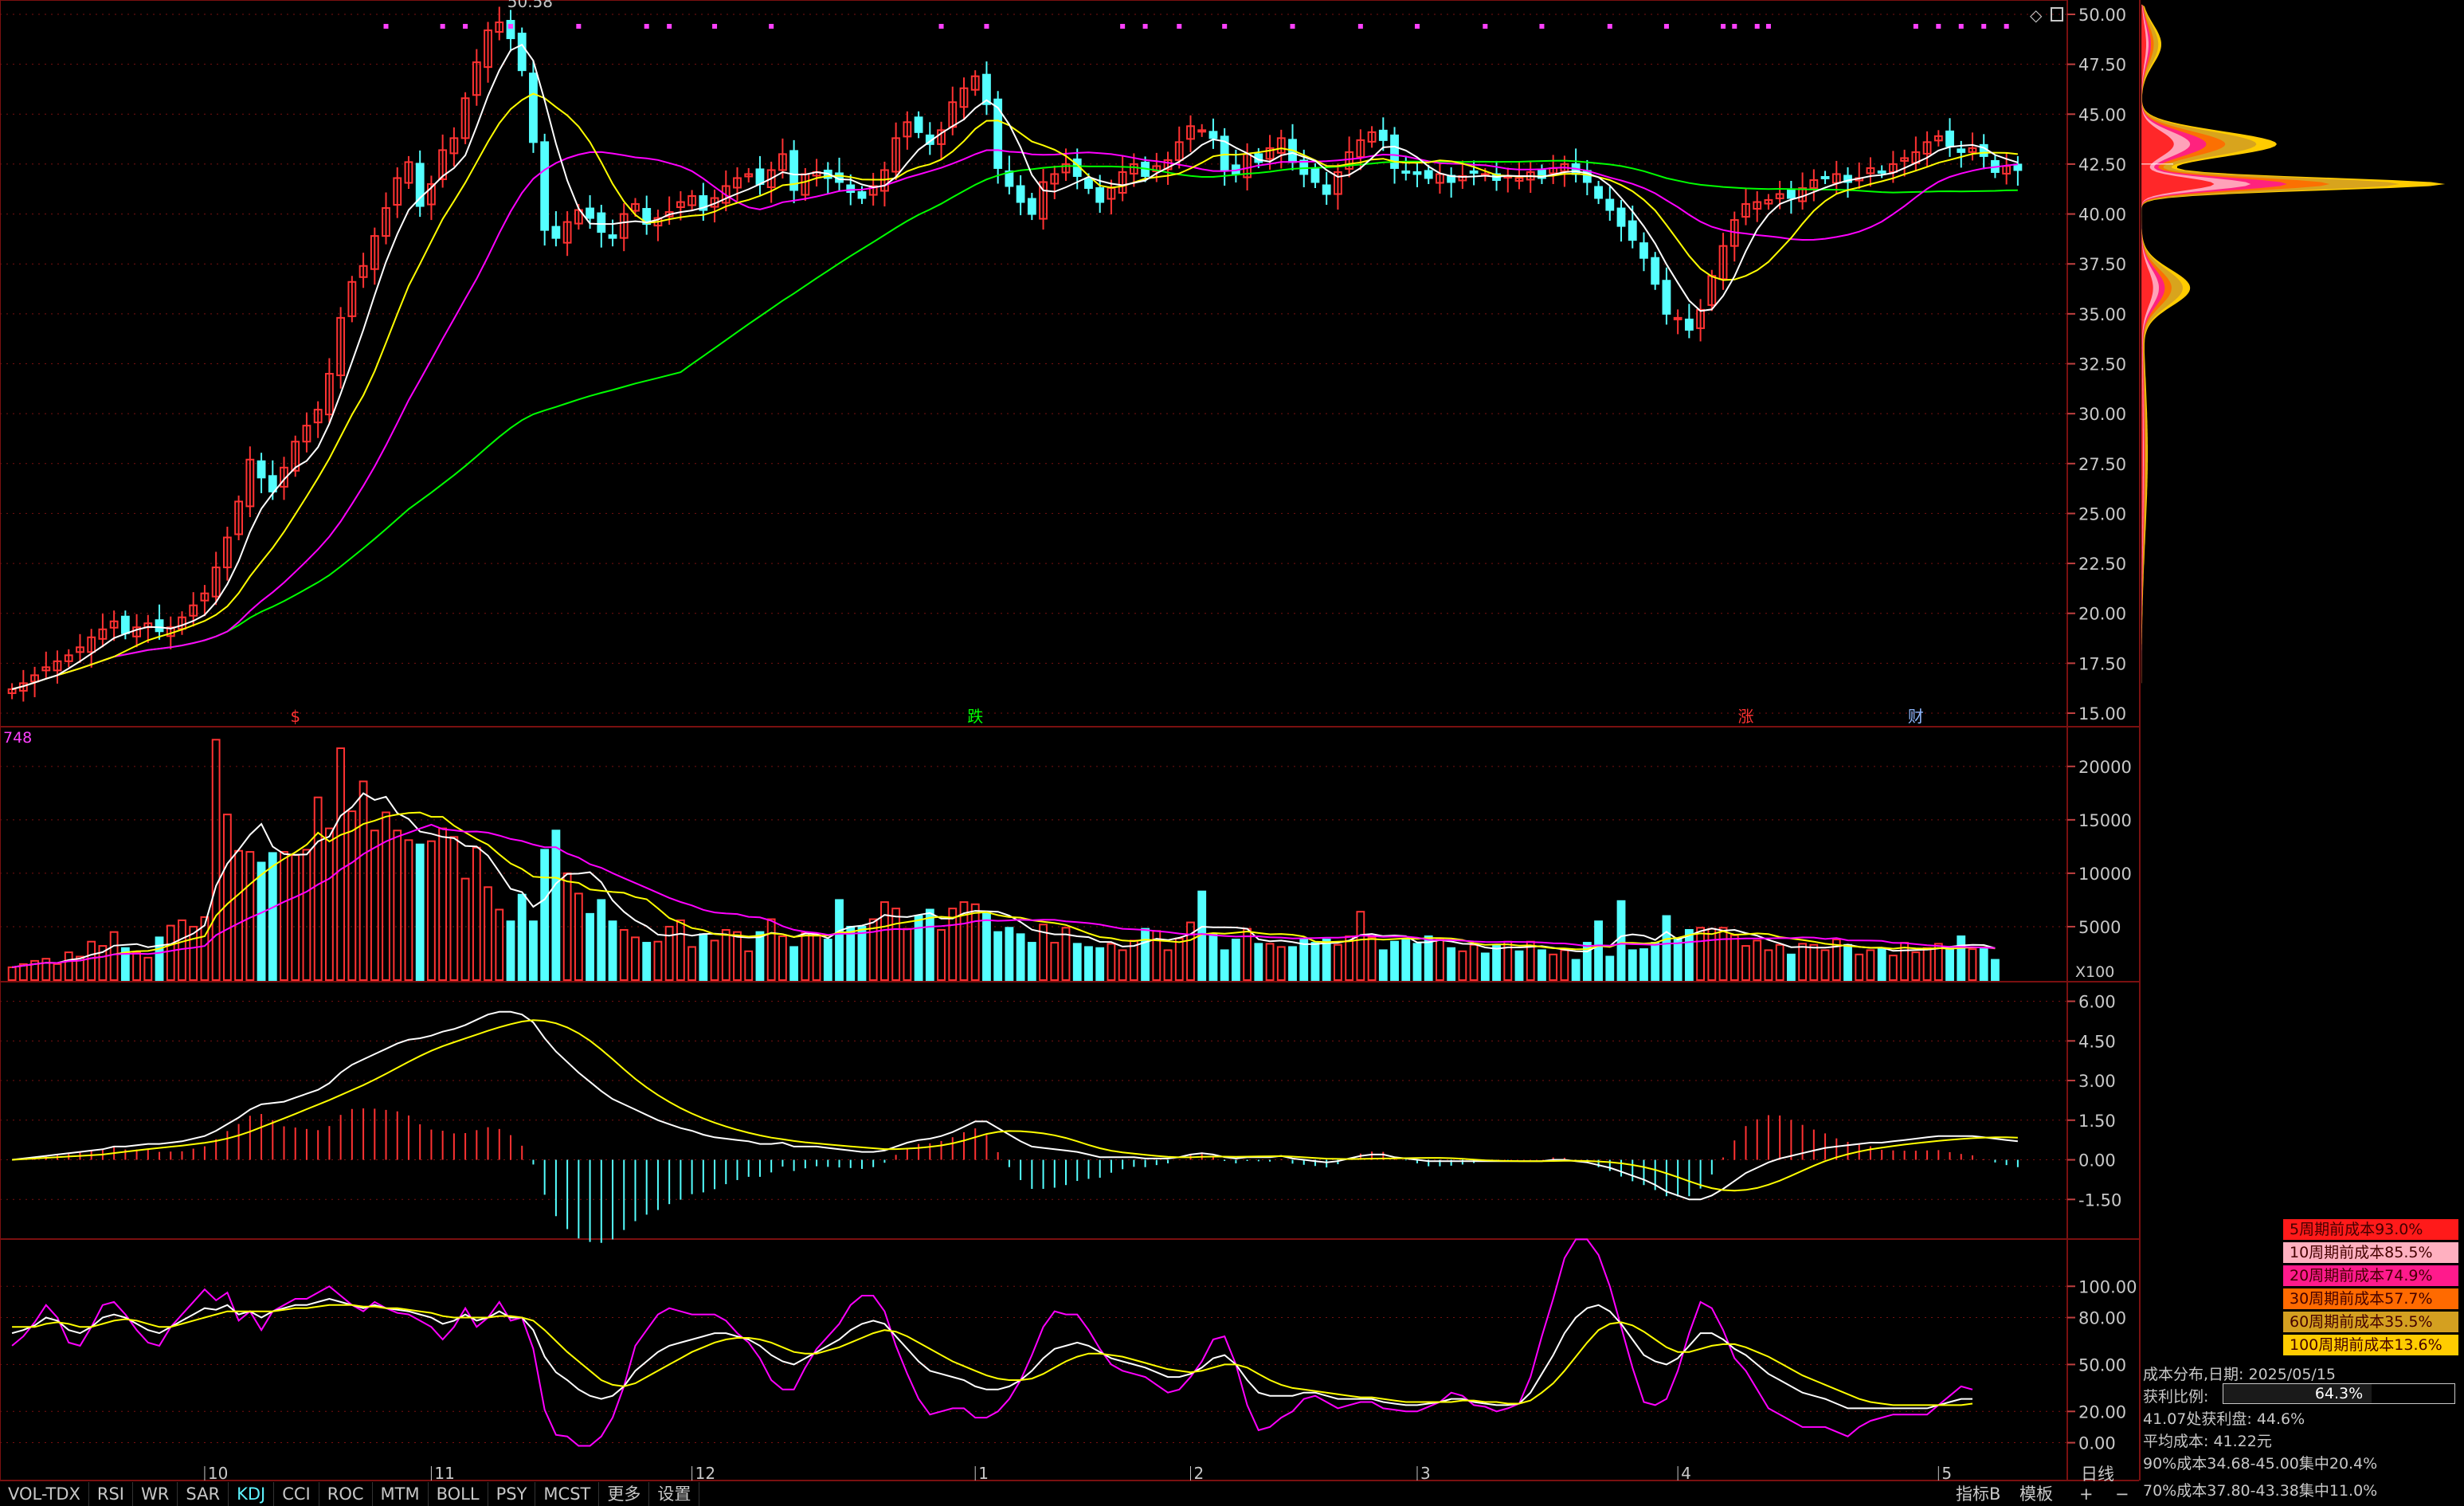 The width and height of the screenshot is (2464, 1506). I want to click on zoom-out-button: −, so click(2122, 1494).